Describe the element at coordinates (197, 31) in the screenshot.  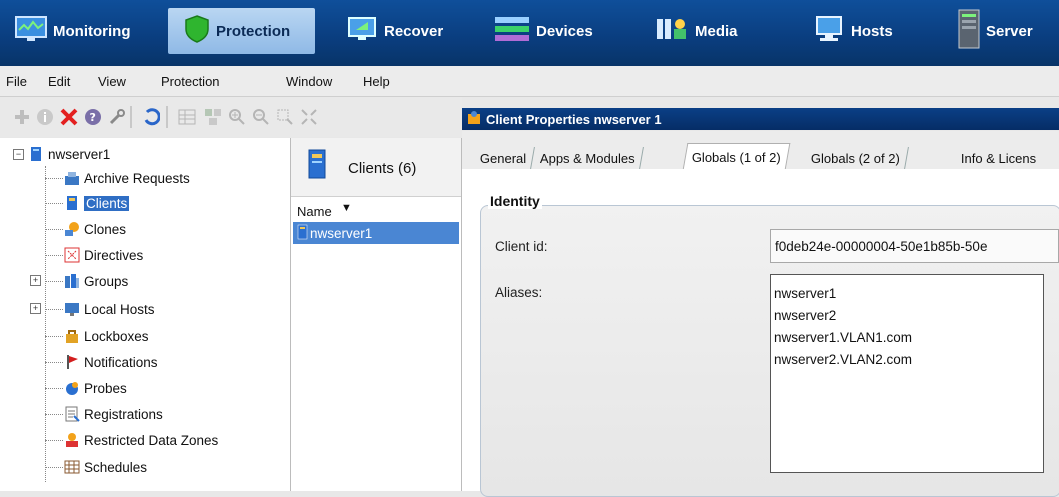
I see `shield-icon` at that location.